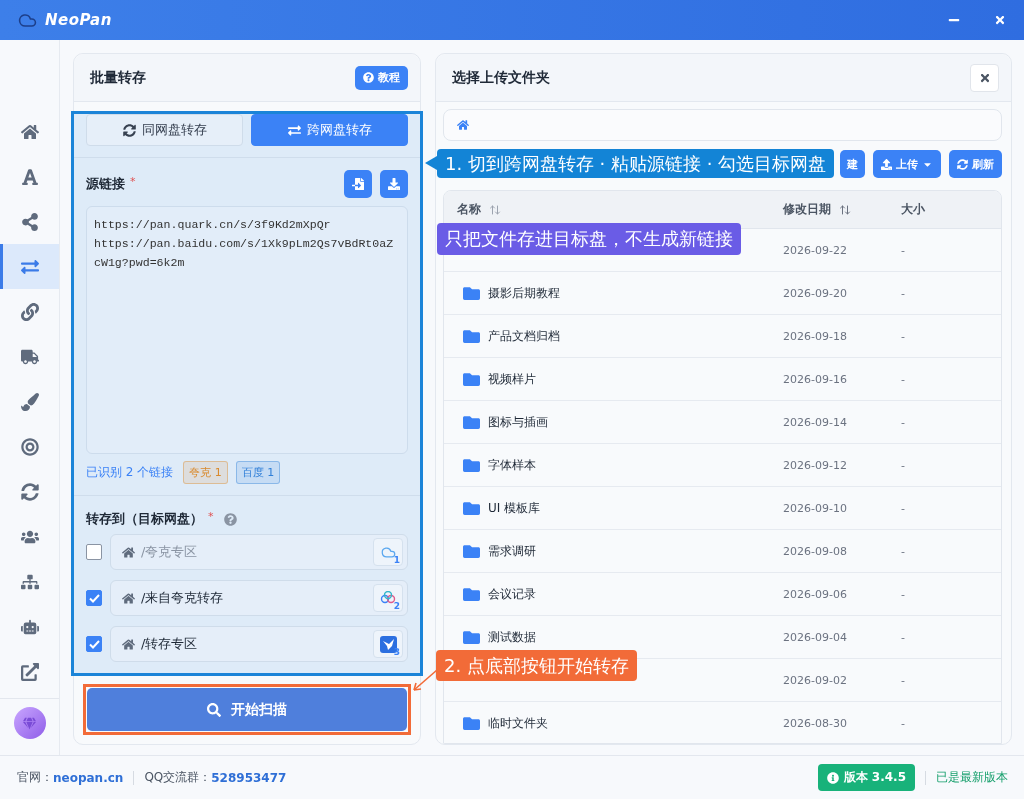 The height and width of the screenshot is (799, 1024). I want to click on toolbar-button: 上传, so click(907, 164).